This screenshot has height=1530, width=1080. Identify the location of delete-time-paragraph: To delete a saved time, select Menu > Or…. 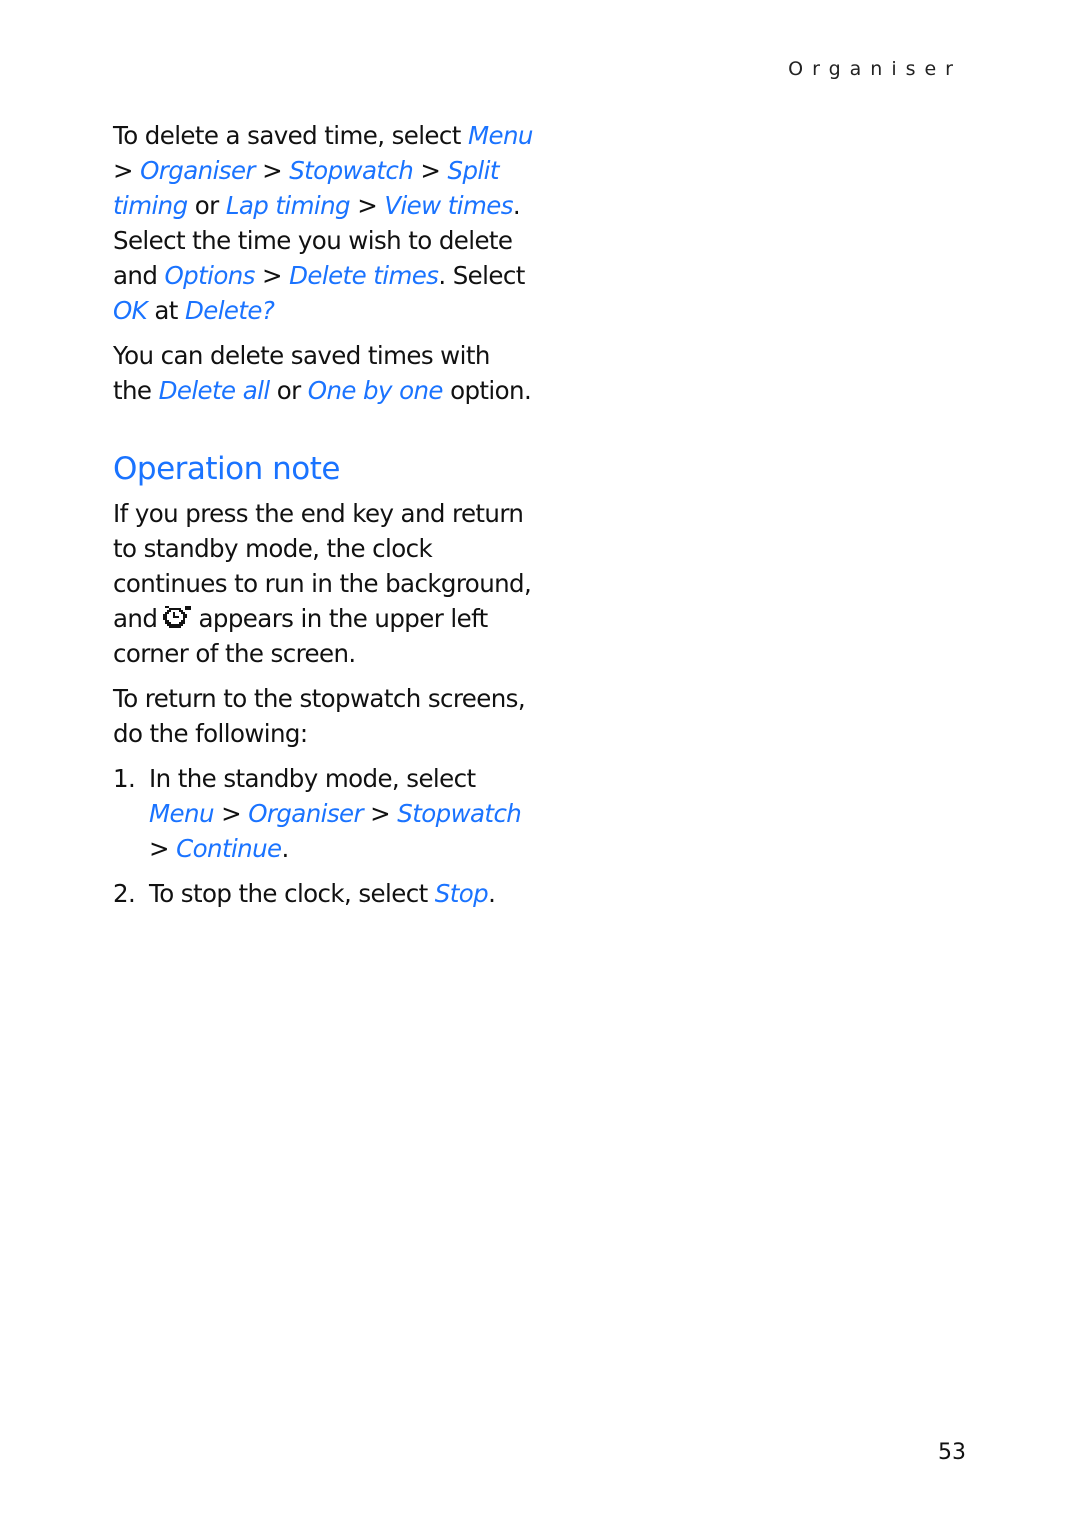
(323, 223).